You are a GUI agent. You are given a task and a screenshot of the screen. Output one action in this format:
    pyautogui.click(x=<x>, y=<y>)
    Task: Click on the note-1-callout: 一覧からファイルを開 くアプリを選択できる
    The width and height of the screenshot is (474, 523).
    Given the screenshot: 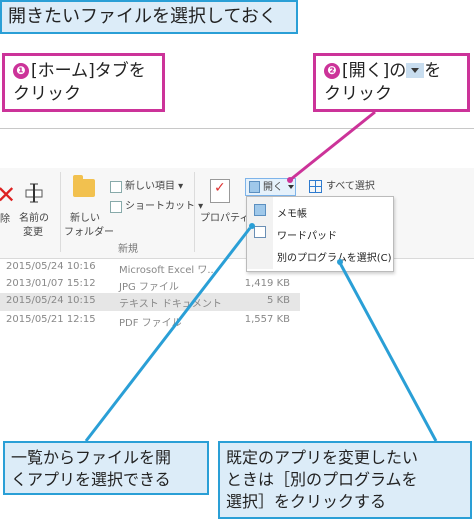 What is the action you would take?
    pyautogui.click(x=106, y=468)
    